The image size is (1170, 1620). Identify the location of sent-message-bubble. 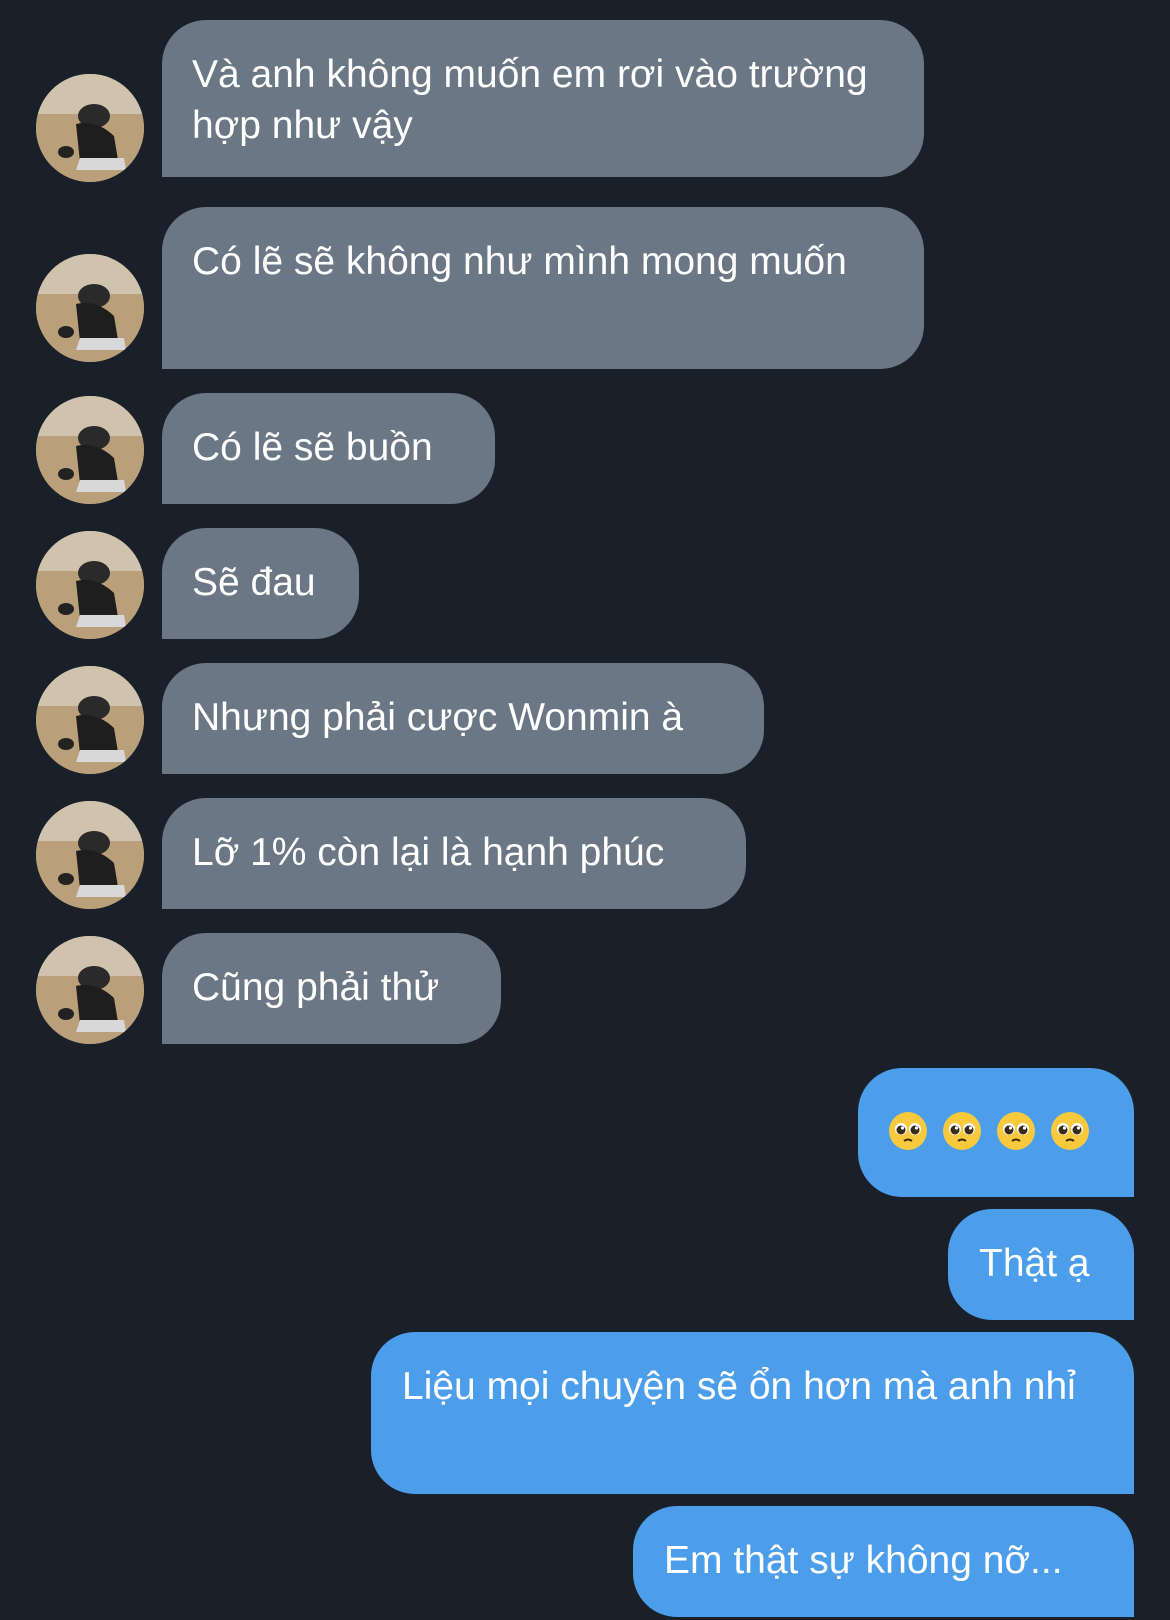
(996, 1132).